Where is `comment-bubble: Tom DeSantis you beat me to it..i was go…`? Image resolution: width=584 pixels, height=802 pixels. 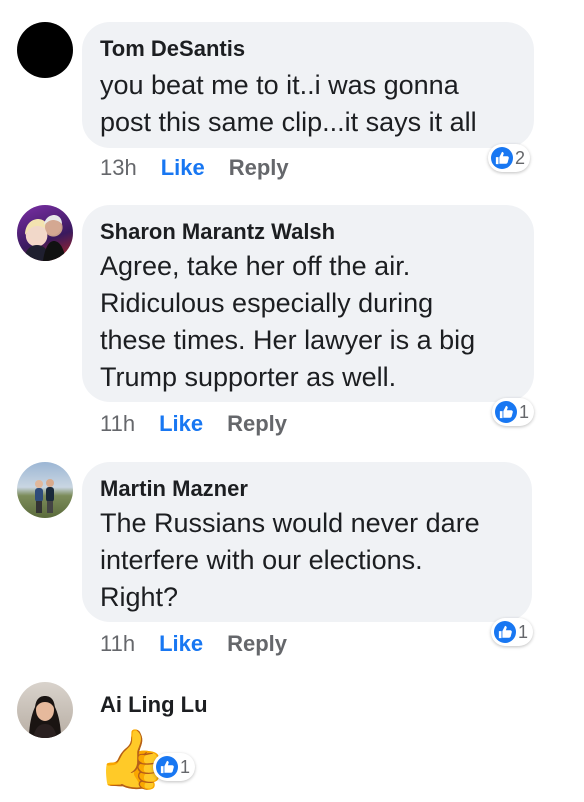 comment-bubble: Tom DeSantis you beat me to it..i was go… is located at coordinates (308, 85).